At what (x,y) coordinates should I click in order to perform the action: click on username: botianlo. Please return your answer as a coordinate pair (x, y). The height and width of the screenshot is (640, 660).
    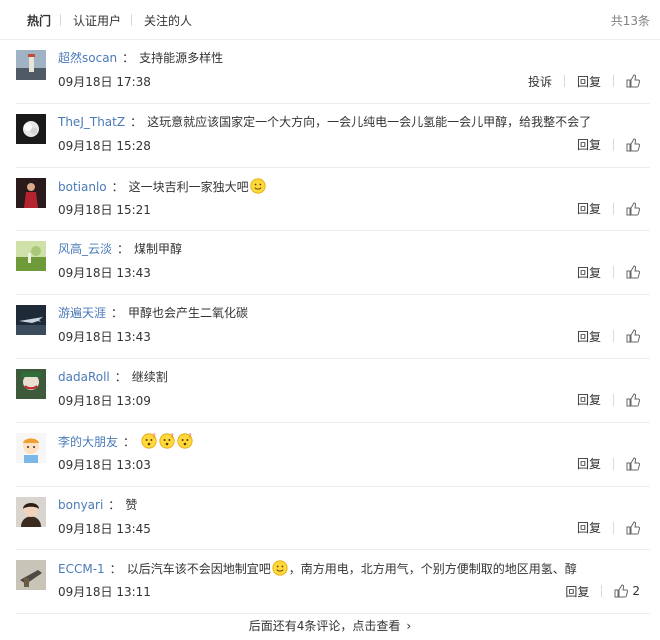
    Looking at the image, I should click on (82, 187).